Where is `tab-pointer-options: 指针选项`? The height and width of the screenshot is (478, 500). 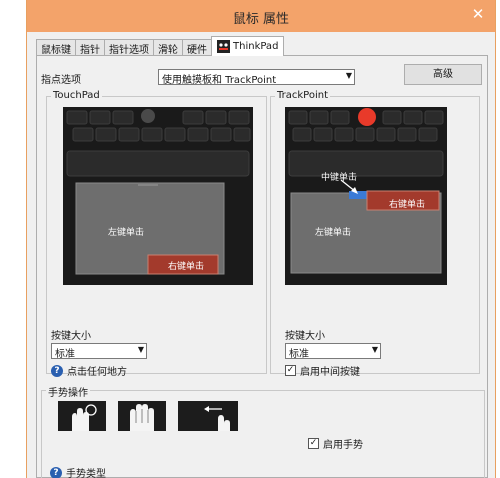 tab-pointer-options: 指针选项 is located at coordinates (129, 47).